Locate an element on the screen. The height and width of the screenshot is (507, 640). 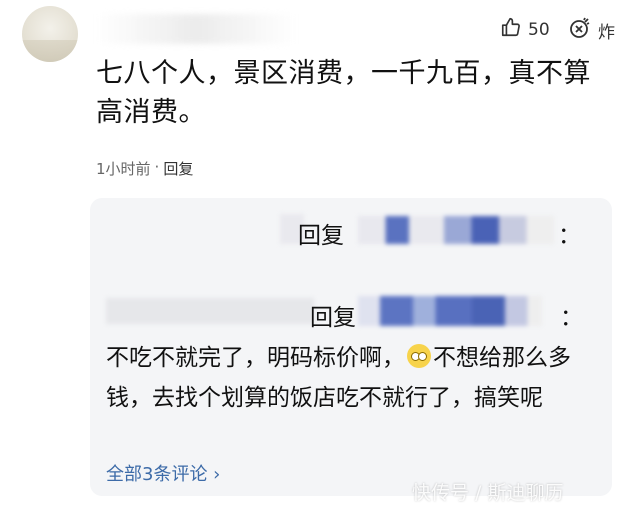
rolling-eyes-icon is located at coordinates (419, 356).